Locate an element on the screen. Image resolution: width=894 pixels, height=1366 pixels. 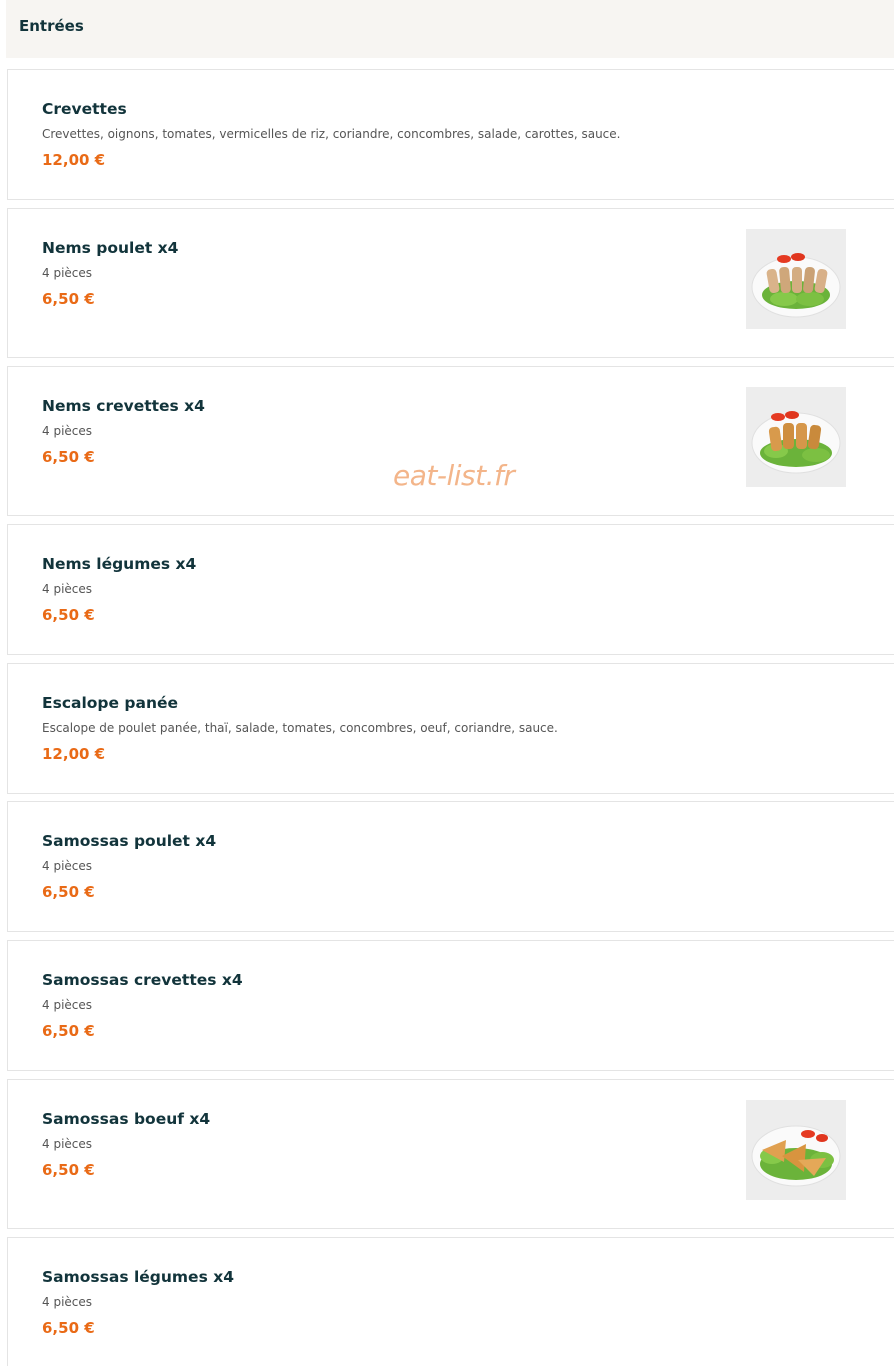
item-name: Escalope panée is located at coordinates (110, 703).